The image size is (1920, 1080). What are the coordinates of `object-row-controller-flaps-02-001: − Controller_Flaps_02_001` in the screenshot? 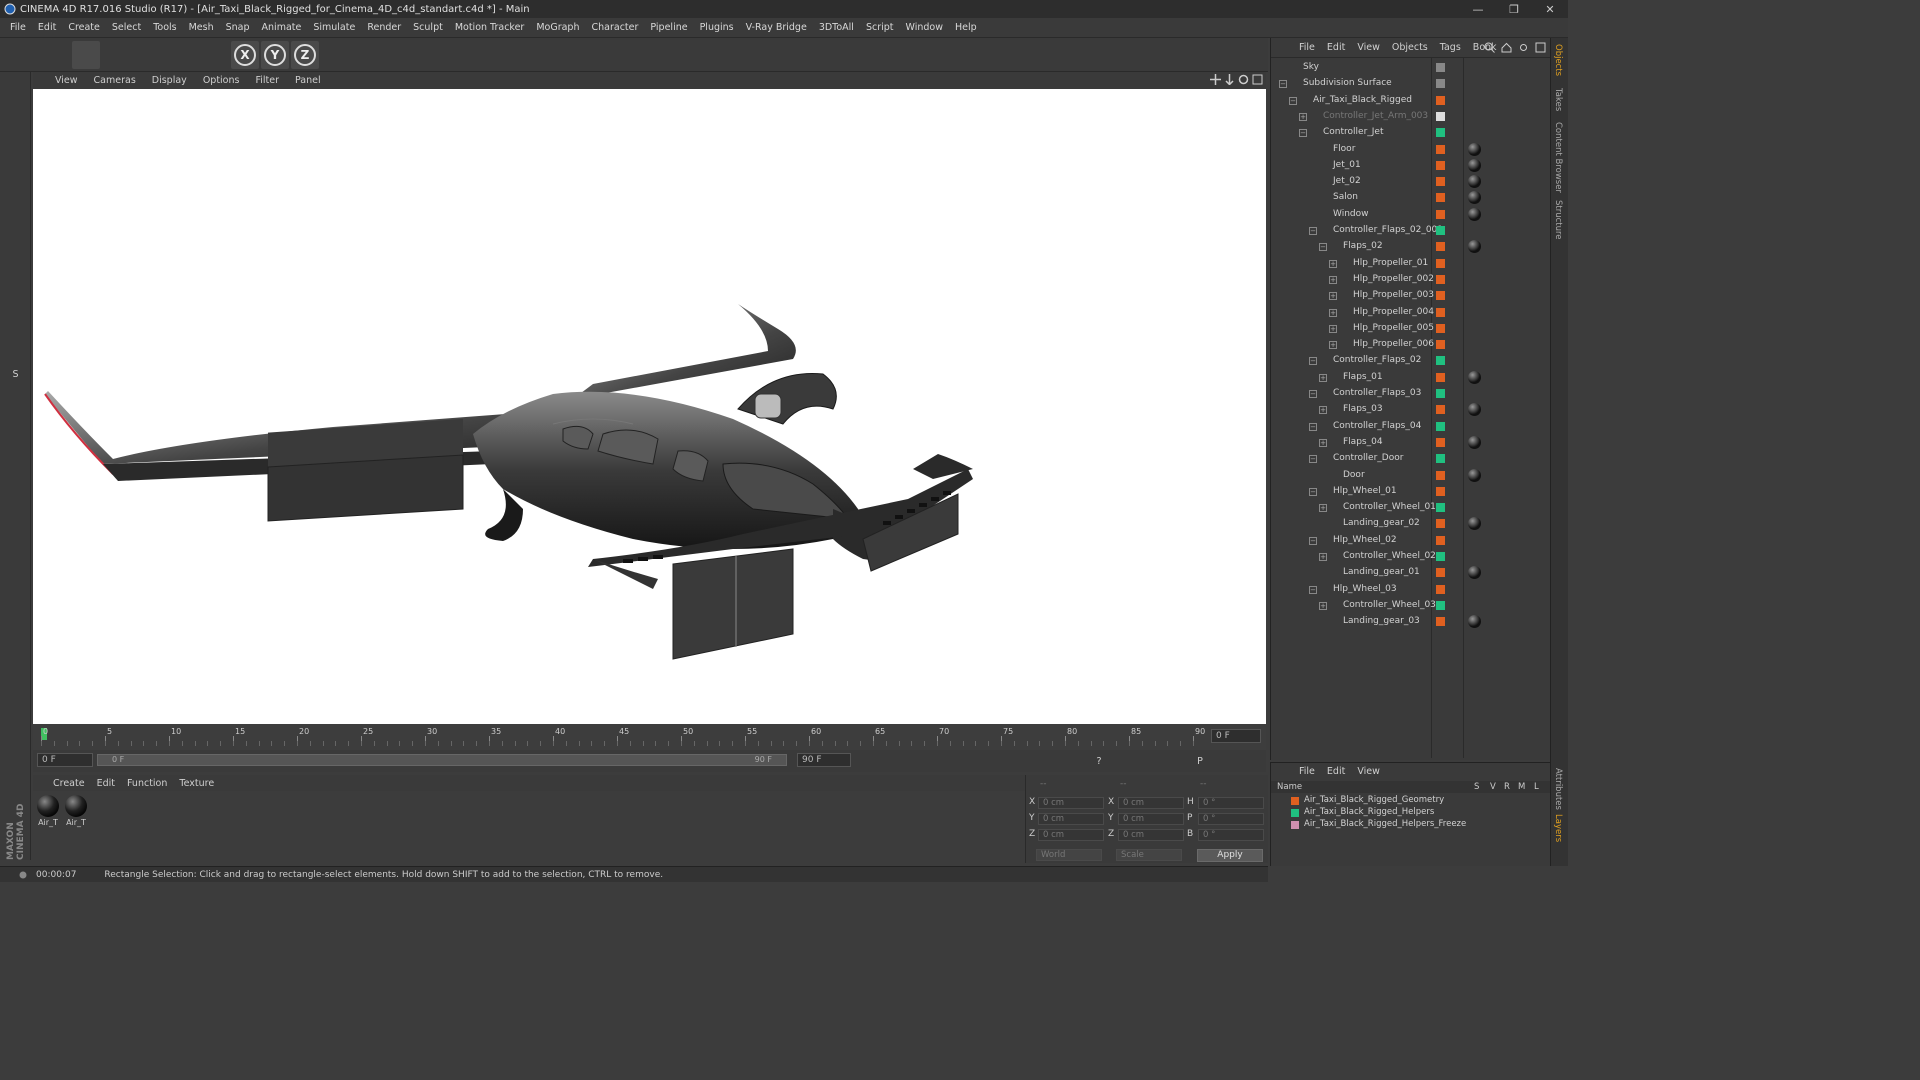 It's located at (1411, 231).